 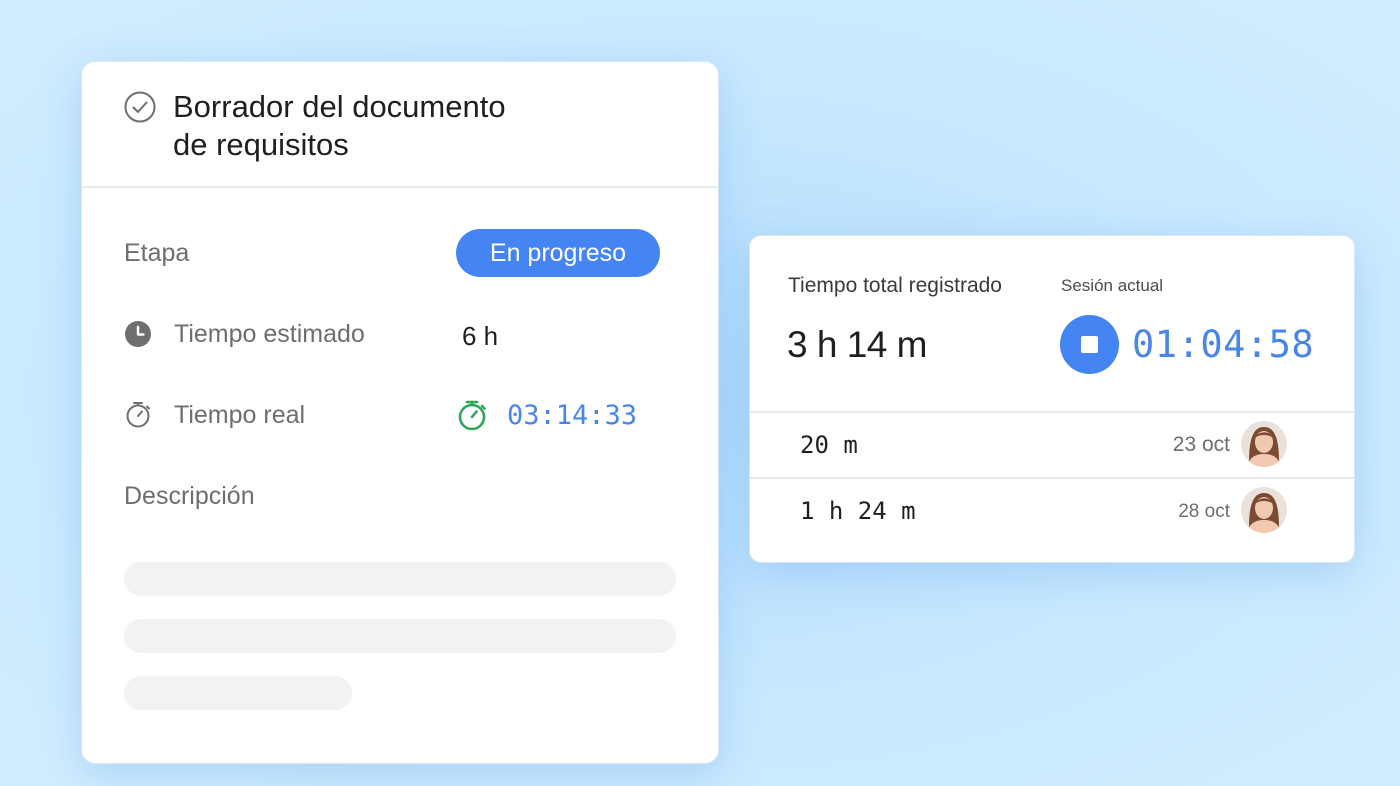 I want to click on stop-timer-button, so click(x=1089, y=344).